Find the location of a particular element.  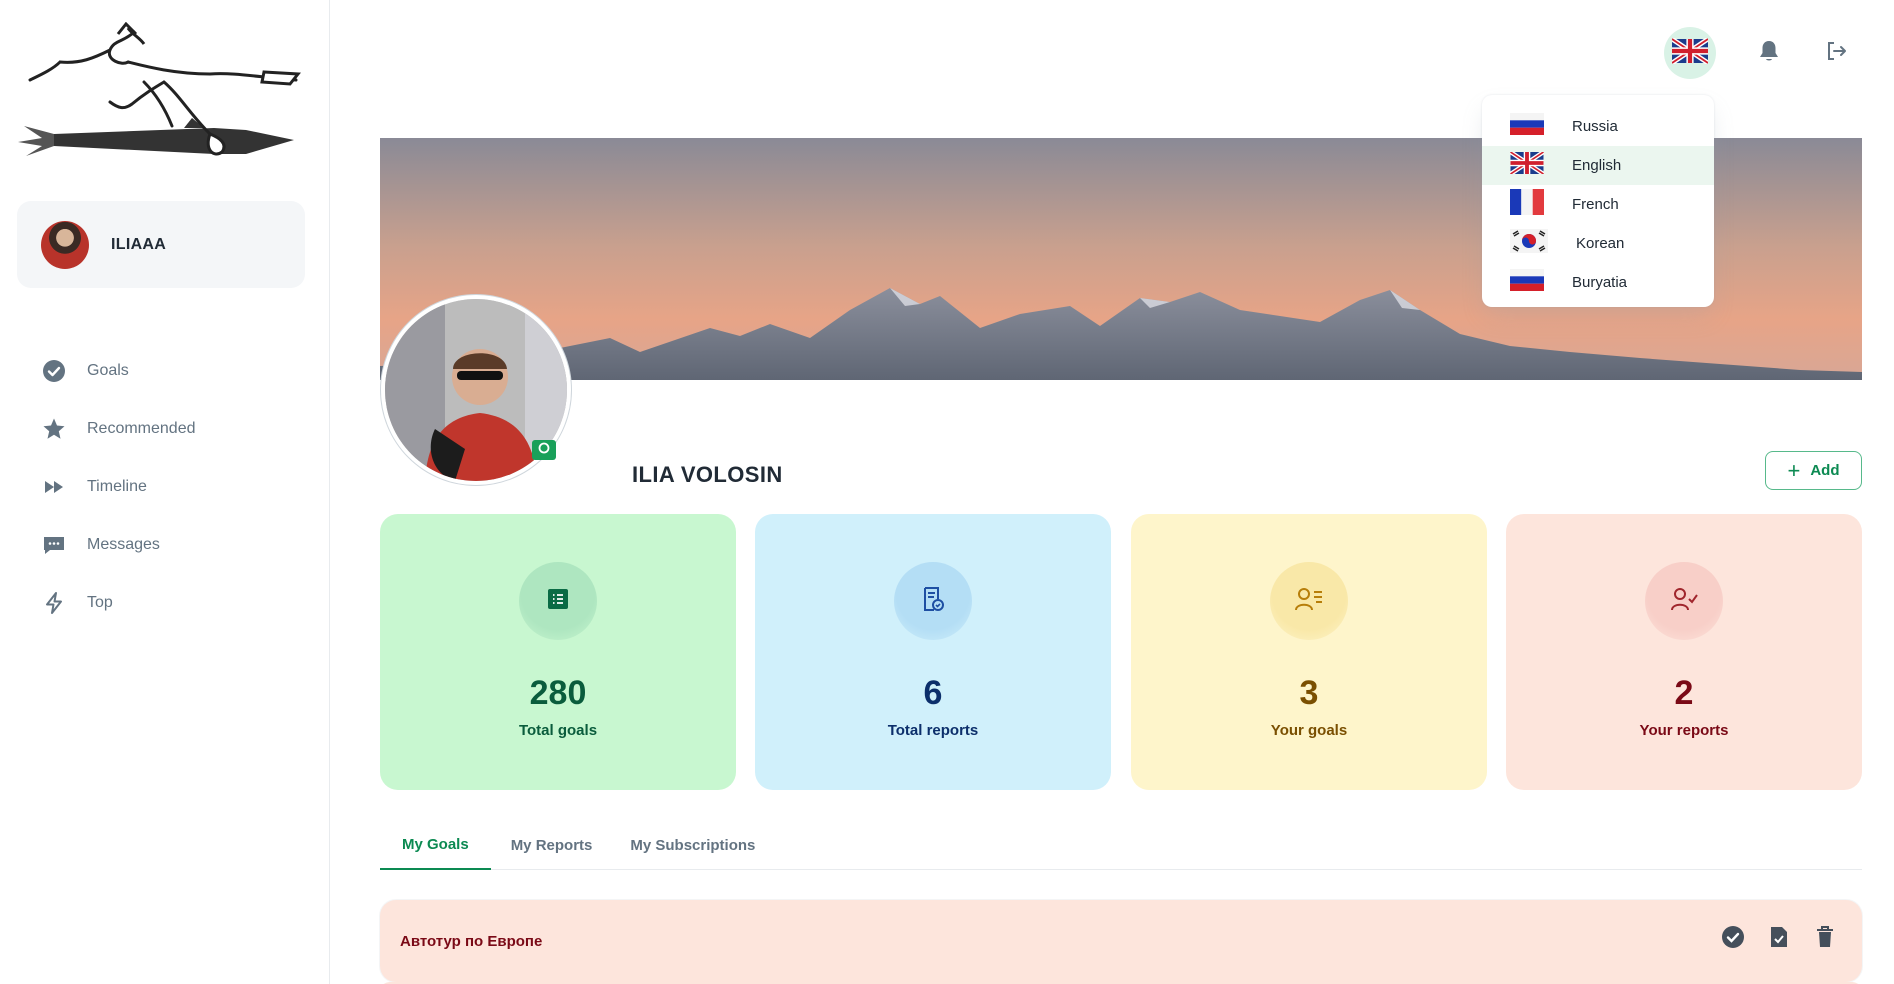

plus-icon: + is located at coordinates (1794, 470).